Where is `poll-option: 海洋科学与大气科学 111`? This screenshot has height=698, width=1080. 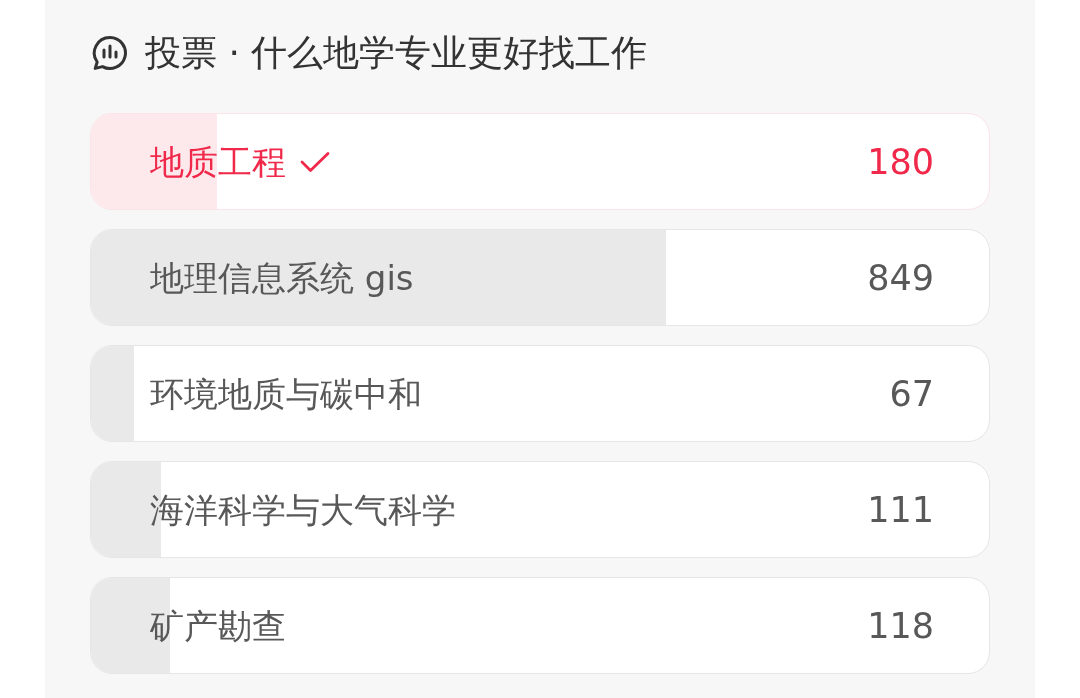 poll-option: 海洋科学与大气科学 111 is located at coordinates (540, 509).